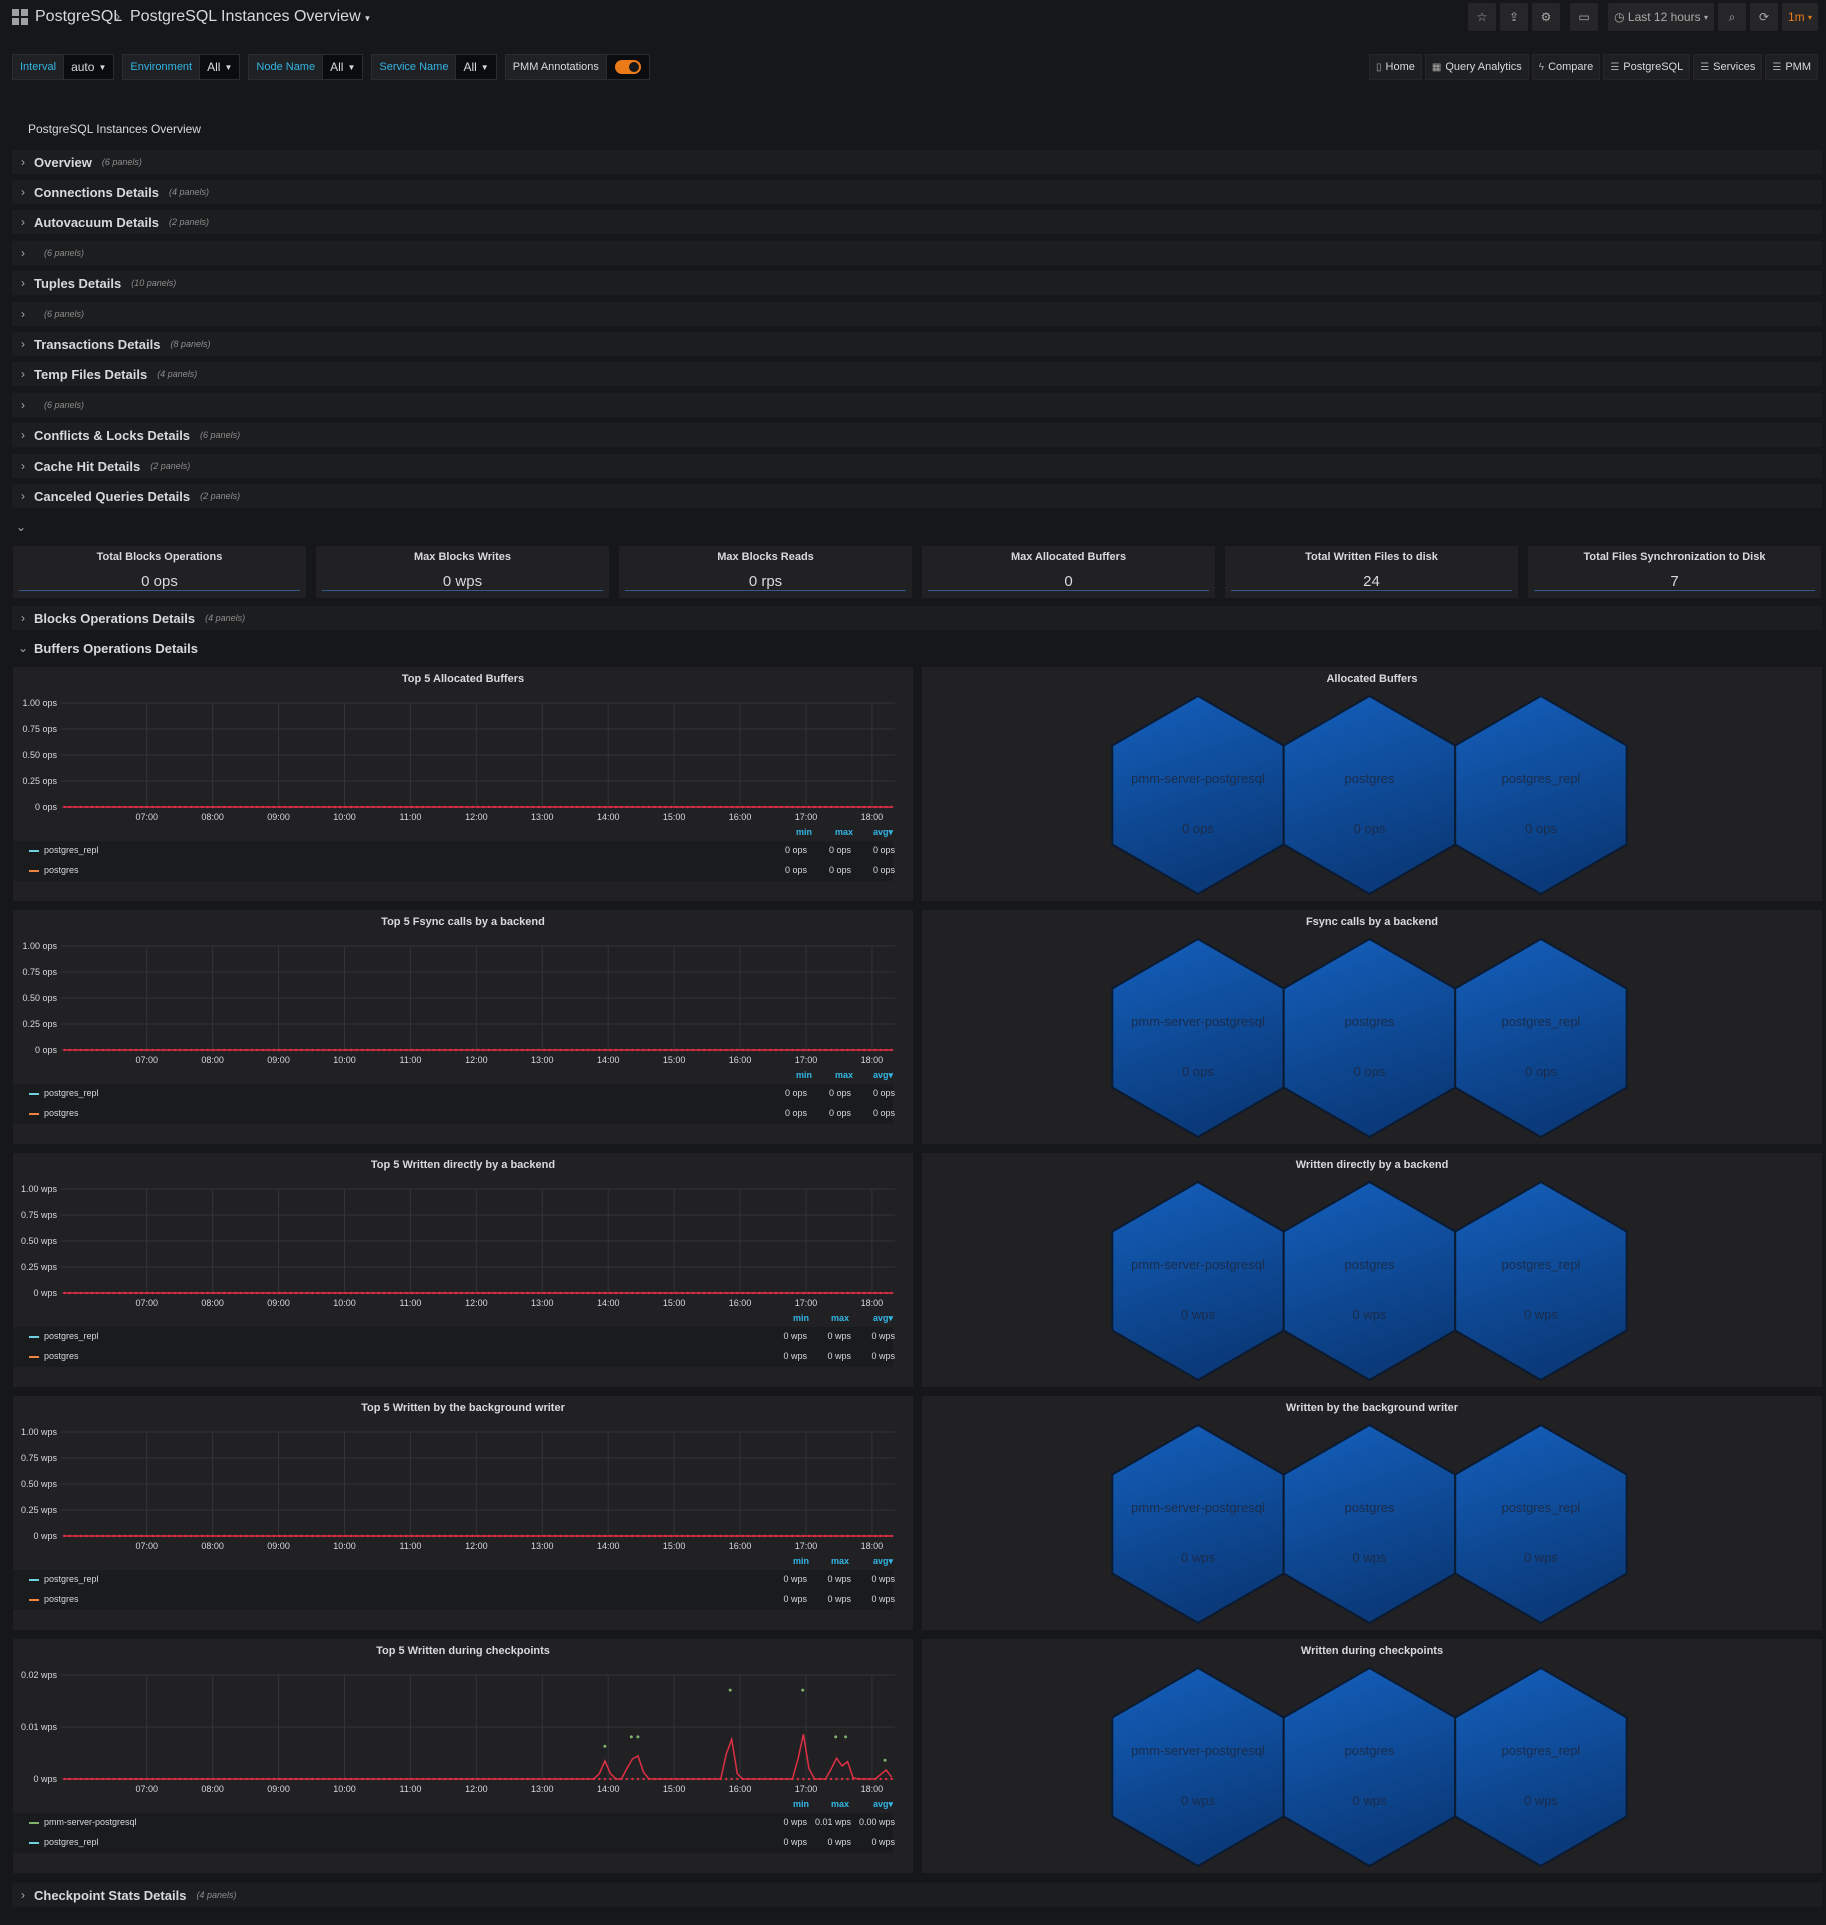  Describe the element at coordinates (20, 17) in the screenshot. I see `dashboards-grid-icon` at that location.